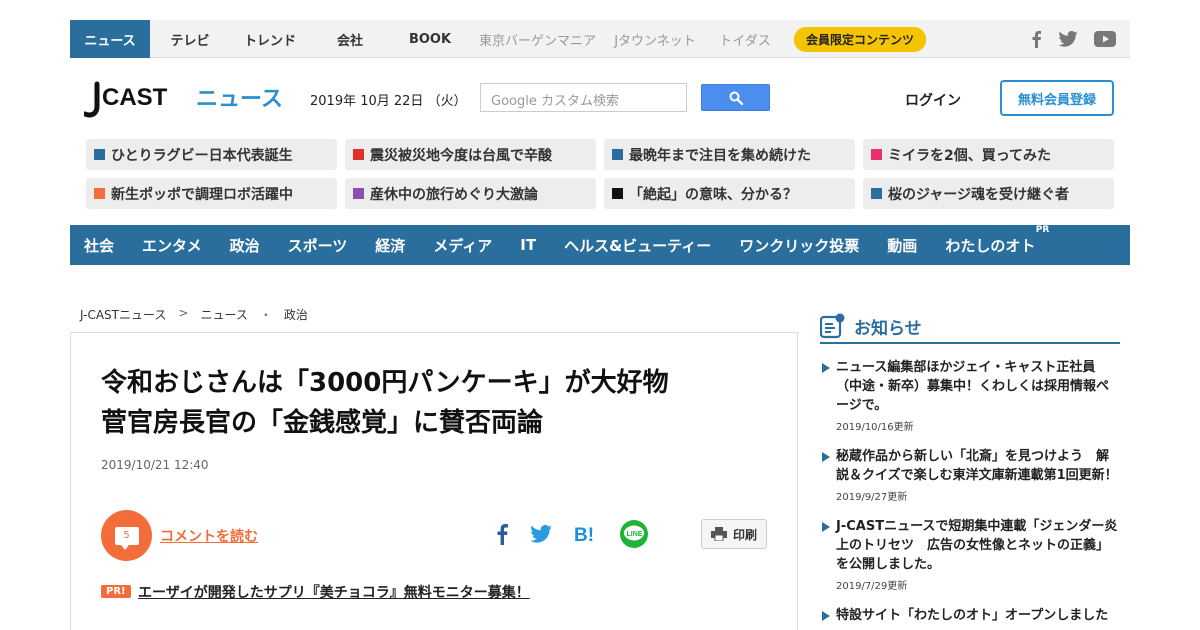  Describe the element at coordinates (1042, 229) in the screenshot. I see `pr-marker: PR` at that location.